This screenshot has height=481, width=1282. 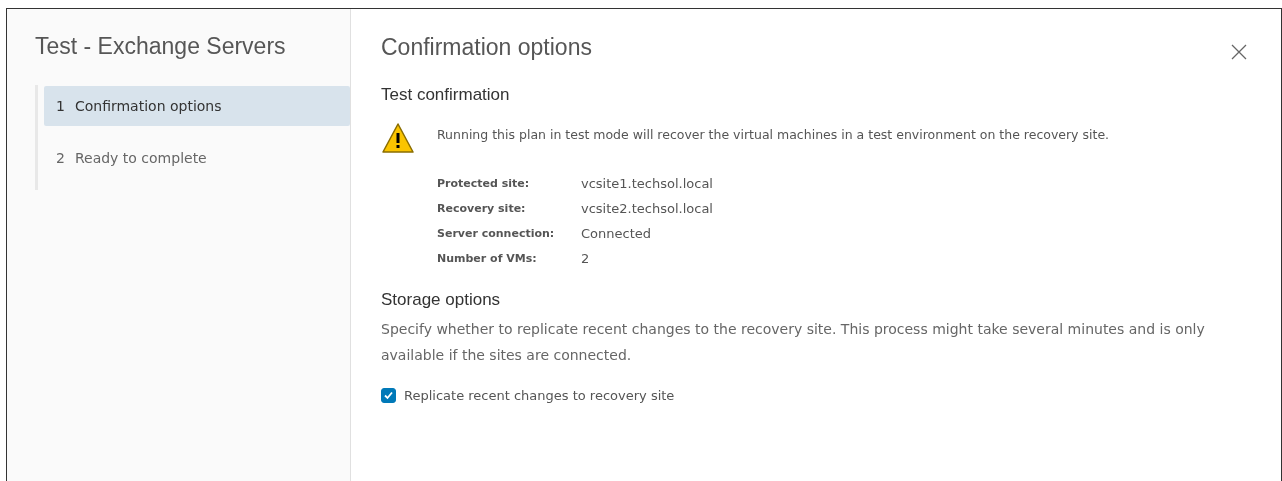 I want to click on page-title: Confirmation options, so click(x=486, y=47).